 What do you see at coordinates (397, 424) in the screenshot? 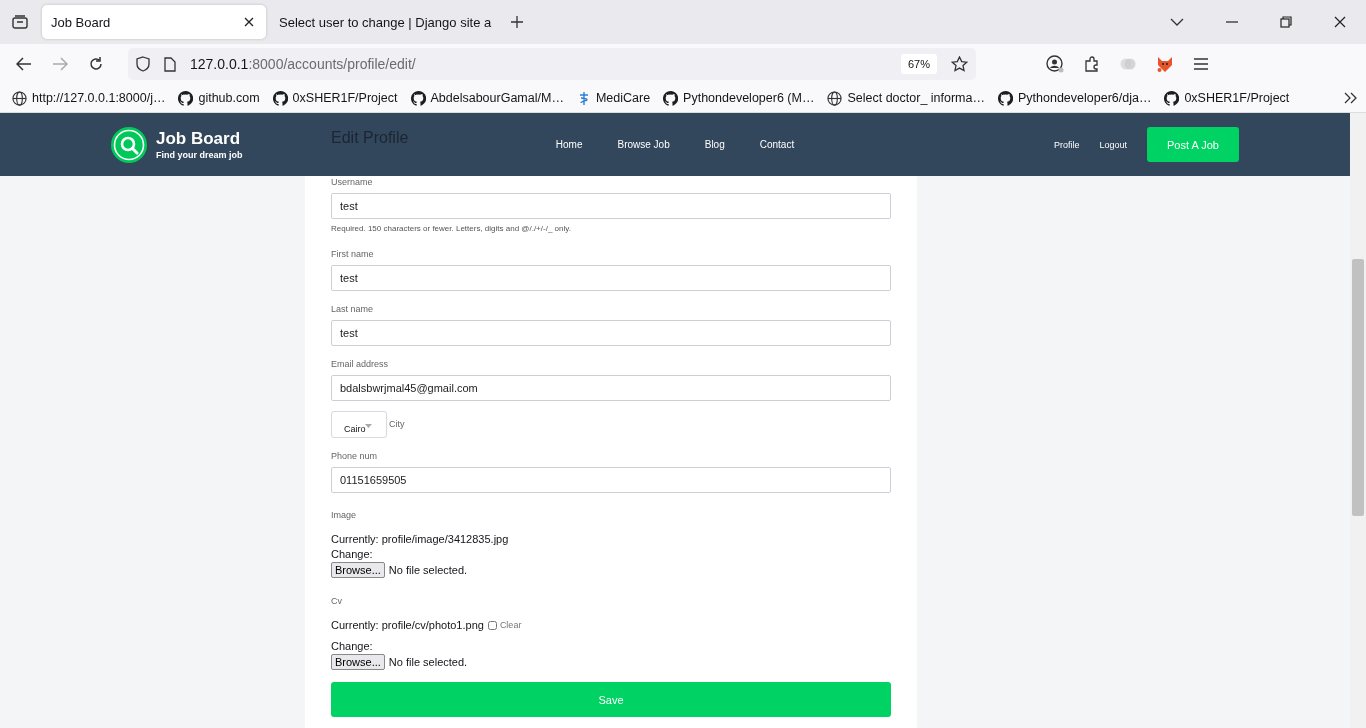
I see `field-label: City` at bounding box center [397, 424].